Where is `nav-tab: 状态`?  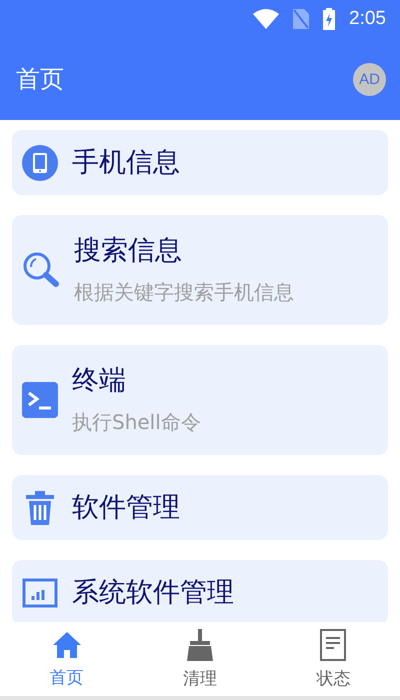
nav-tab: 状态 is located at coordinates (333, 659).